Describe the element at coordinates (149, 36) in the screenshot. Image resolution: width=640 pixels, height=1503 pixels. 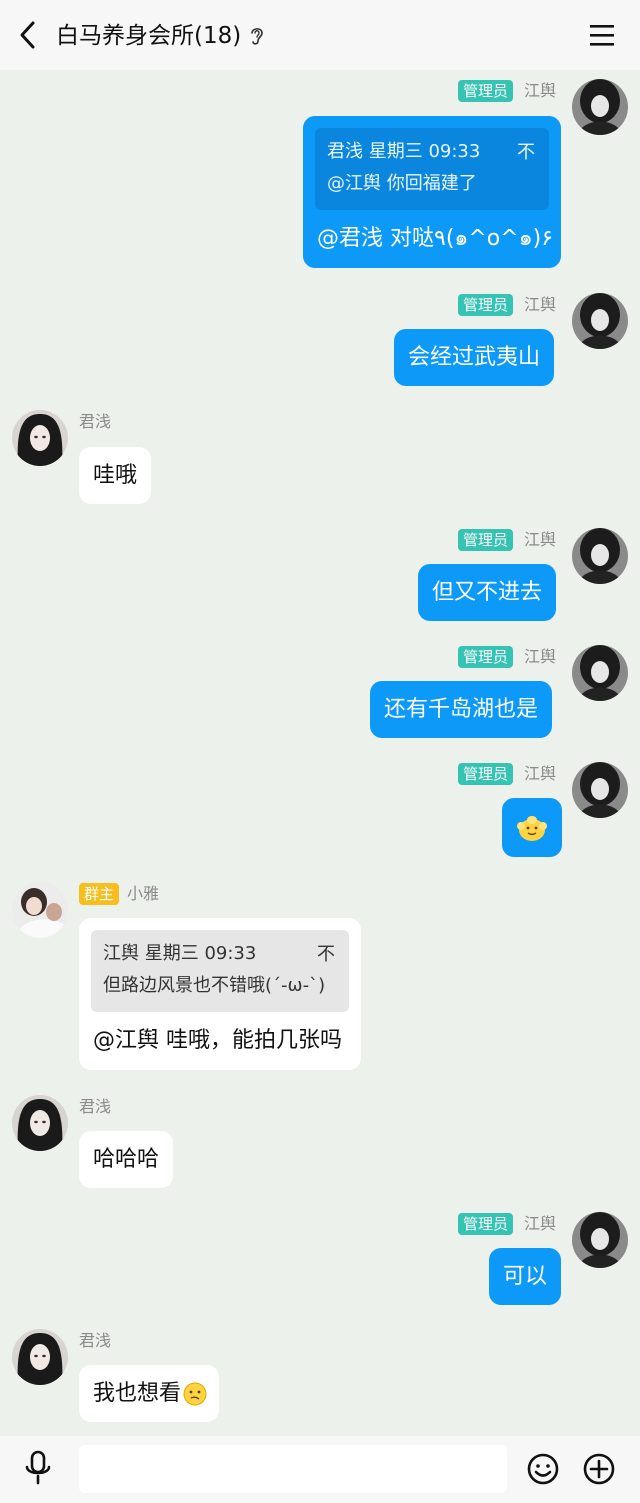
I see `group-name: 白马养身会所(18)` at that location.